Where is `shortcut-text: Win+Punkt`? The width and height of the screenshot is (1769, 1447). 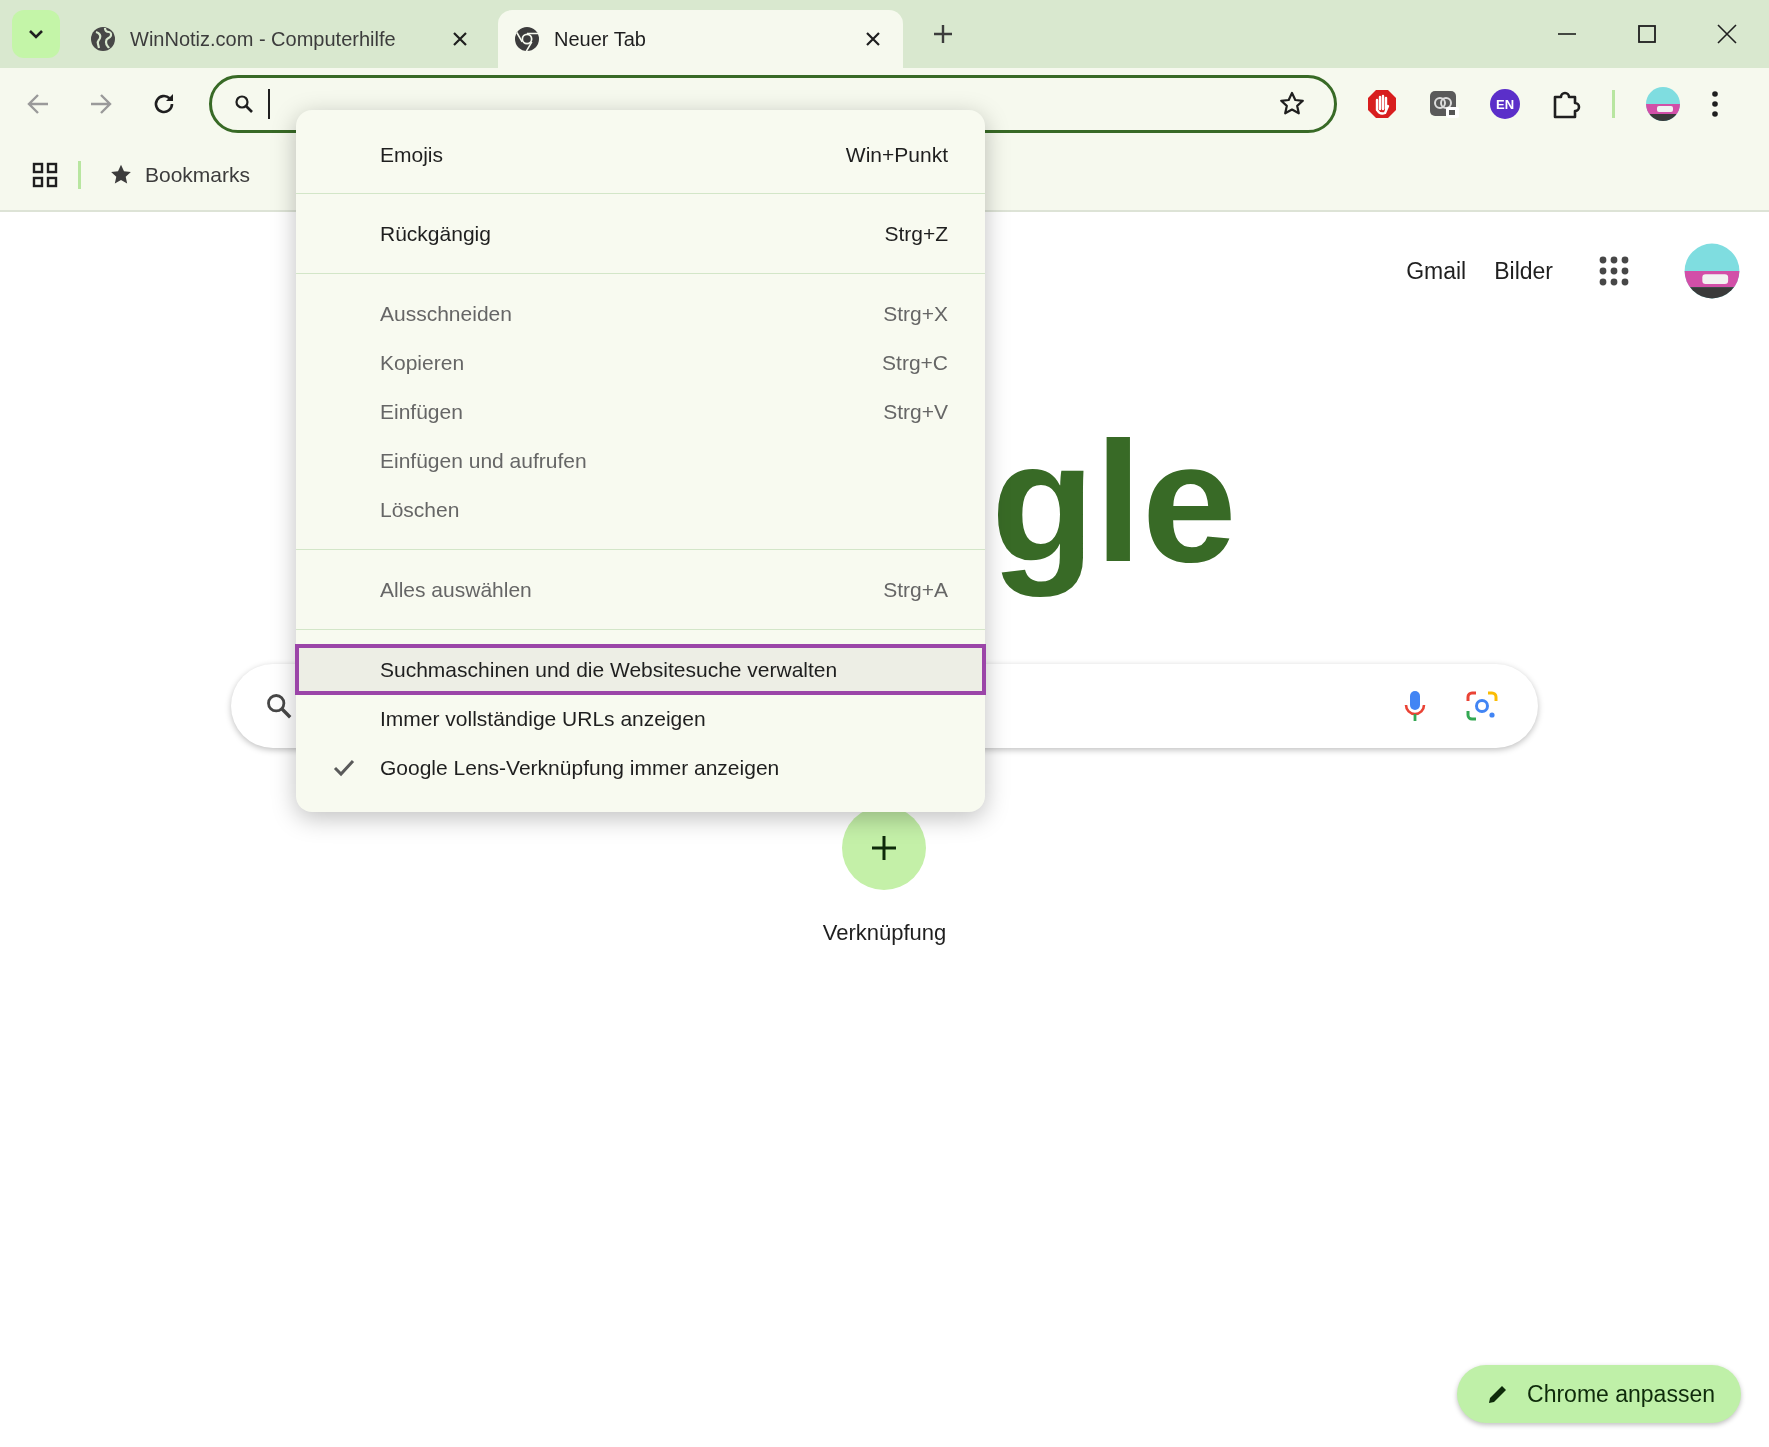 shortcut-text: Win+Punkt is located at coordinates (896, 154).